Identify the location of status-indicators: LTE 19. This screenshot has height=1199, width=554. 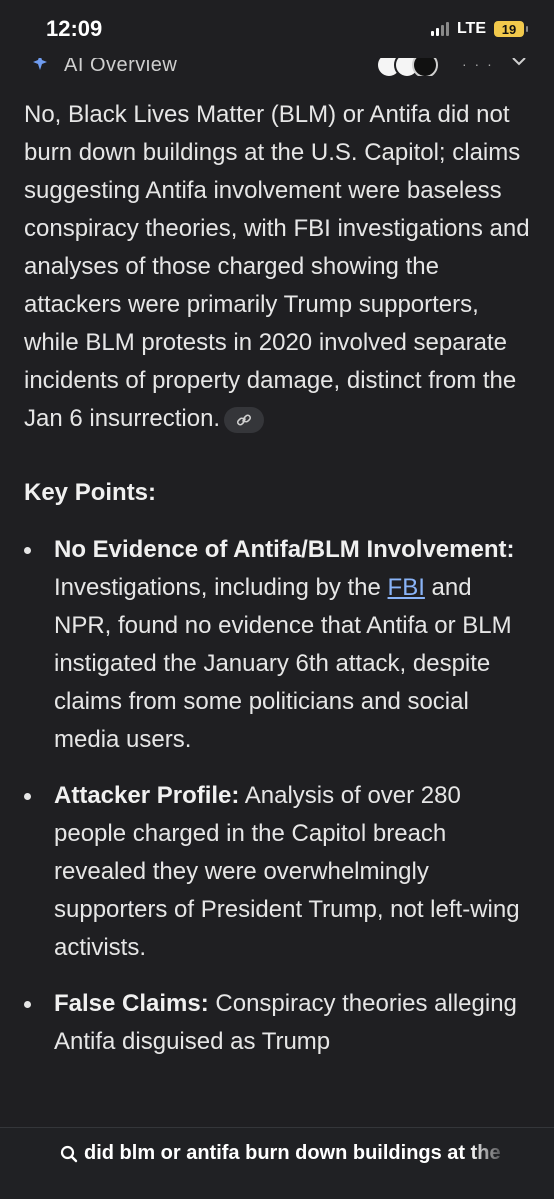
(479, 29).